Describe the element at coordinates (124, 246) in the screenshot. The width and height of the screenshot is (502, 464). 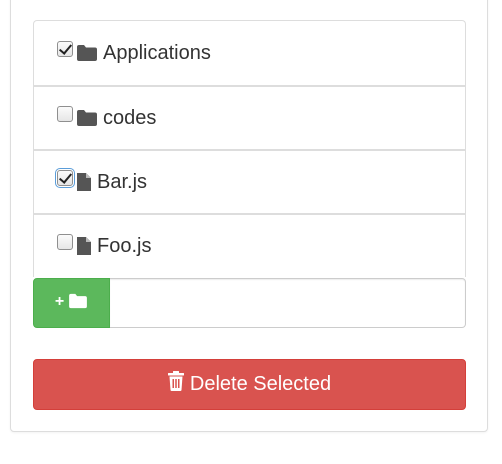
I see `foo-js-label: Foo.js` at that location.